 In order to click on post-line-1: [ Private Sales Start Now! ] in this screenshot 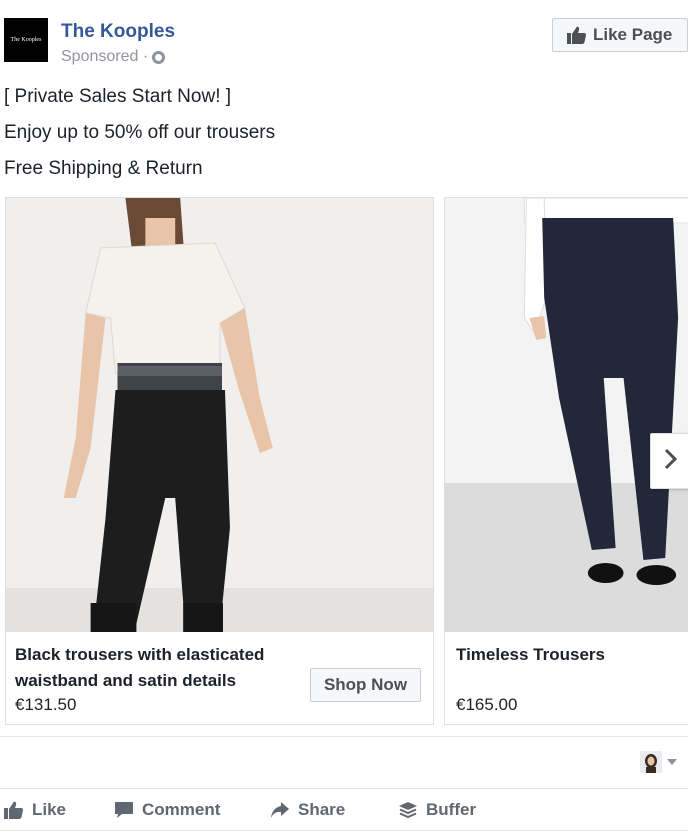, I will do `click(118, 96)`.